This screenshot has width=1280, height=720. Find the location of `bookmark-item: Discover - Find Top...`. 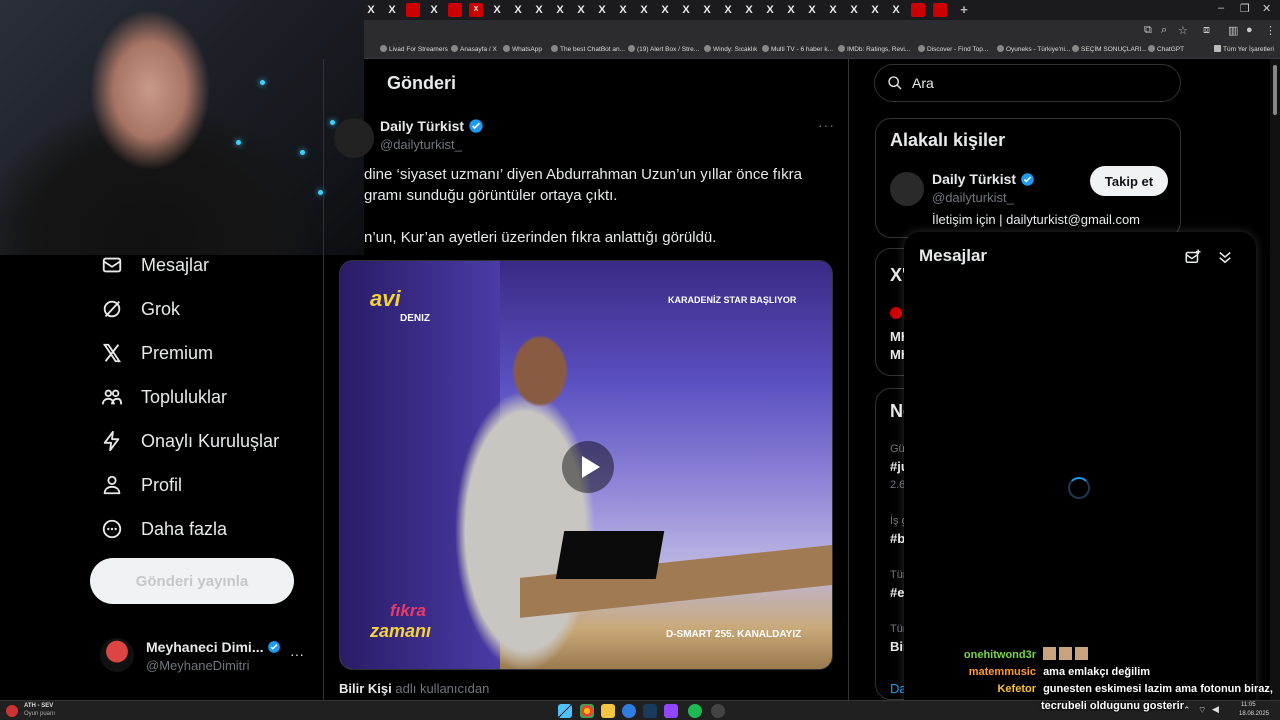

bookmark-item: Discover - Find Top... is located at coordinates (953, 49).